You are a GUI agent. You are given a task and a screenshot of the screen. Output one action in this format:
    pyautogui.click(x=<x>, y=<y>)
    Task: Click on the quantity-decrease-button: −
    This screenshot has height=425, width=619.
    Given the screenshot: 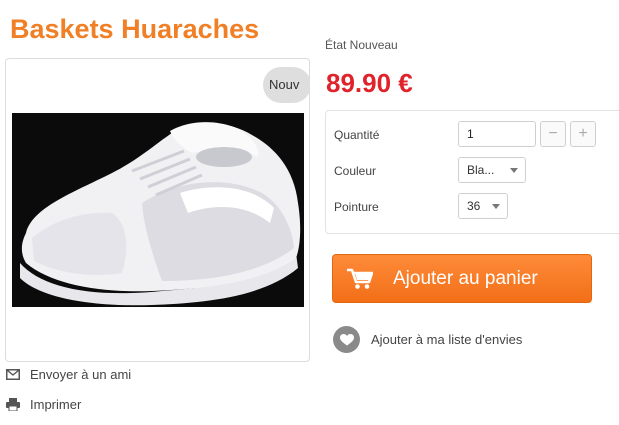 What is the action you would take?
    pyautogui.click(x=553, y=134)
    